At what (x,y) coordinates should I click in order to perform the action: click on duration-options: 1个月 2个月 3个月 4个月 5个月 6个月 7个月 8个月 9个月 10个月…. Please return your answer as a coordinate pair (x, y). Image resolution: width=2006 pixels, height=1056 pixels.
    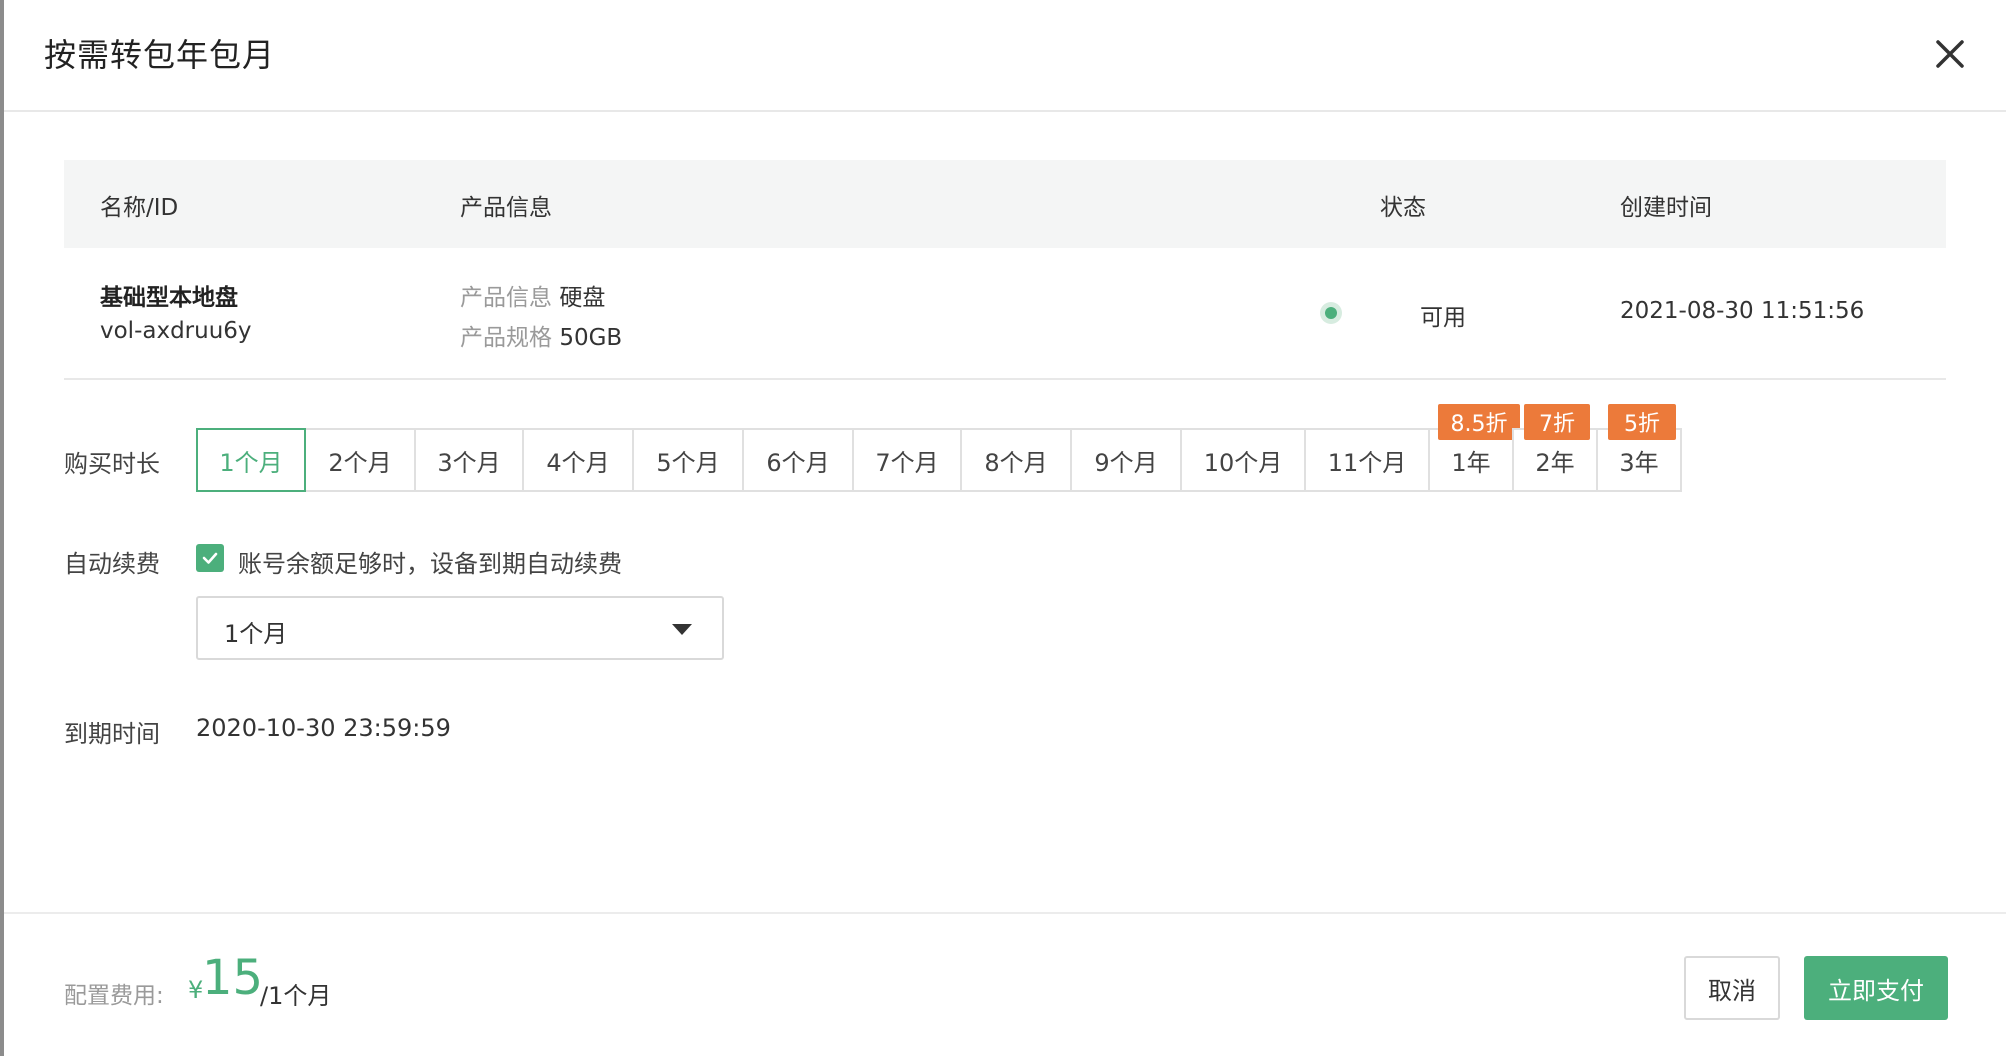
    Looking at the image, I should click on (939, 448).